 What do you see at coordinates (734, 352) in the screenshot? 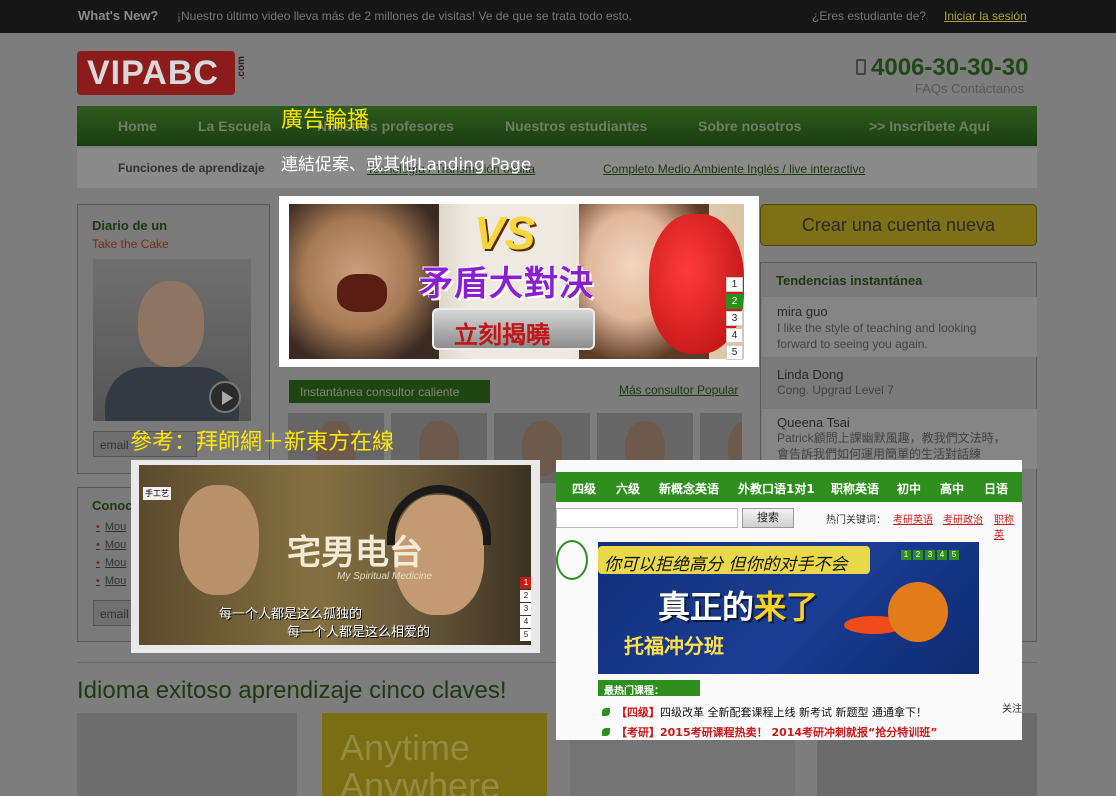
I see `carousel-page-5: 5` at bounding box center [734, 352].